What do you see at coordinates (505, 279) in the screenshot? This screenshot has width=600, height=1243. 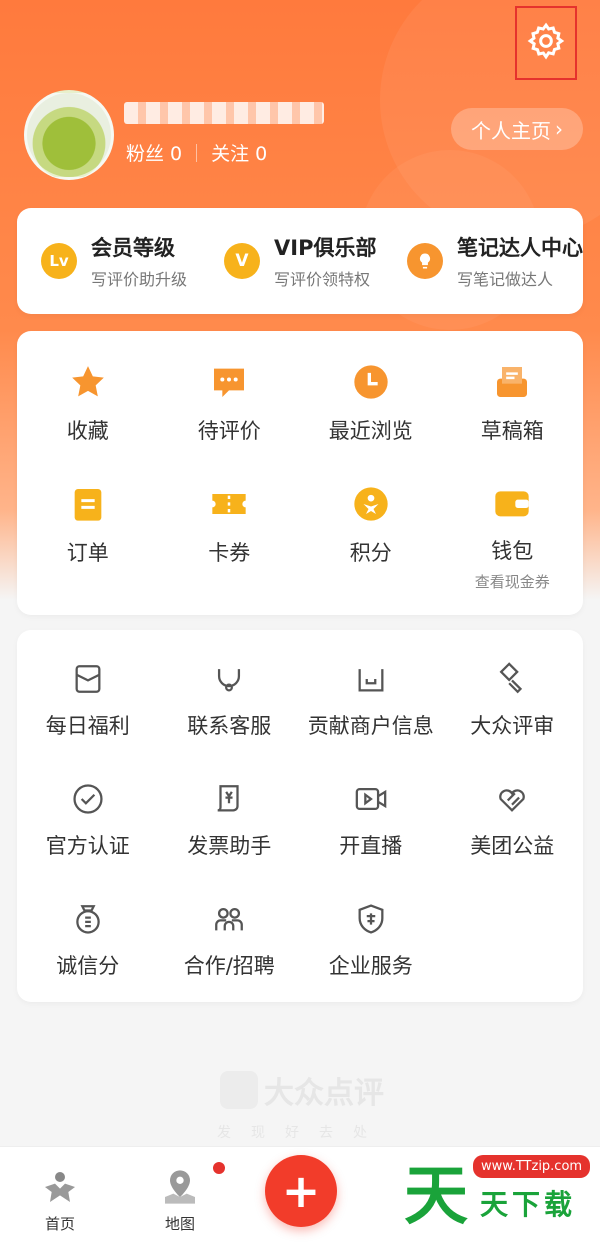 I see `note-expert-subtitle: 写笔记做达人` at bounding box center [505, 279].